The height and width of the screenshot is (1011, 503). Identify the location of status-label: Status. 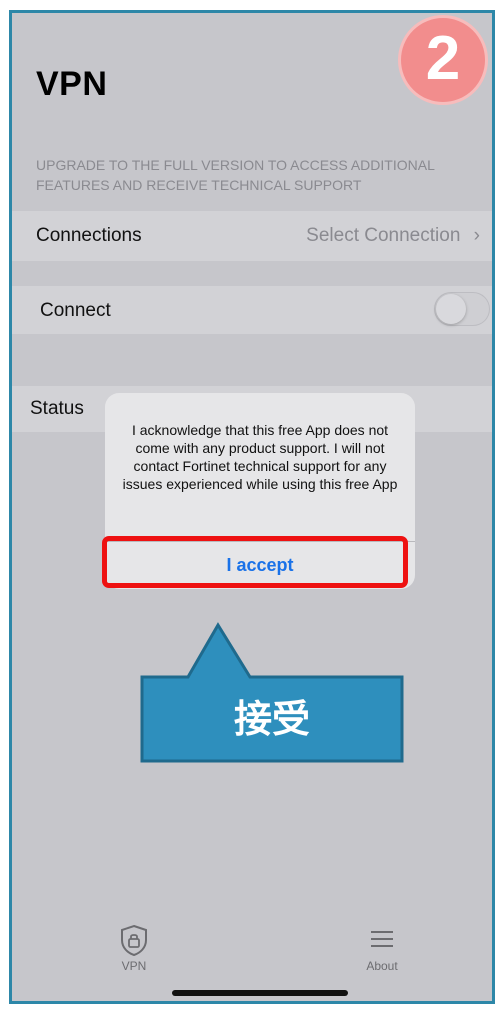
(57, 408).